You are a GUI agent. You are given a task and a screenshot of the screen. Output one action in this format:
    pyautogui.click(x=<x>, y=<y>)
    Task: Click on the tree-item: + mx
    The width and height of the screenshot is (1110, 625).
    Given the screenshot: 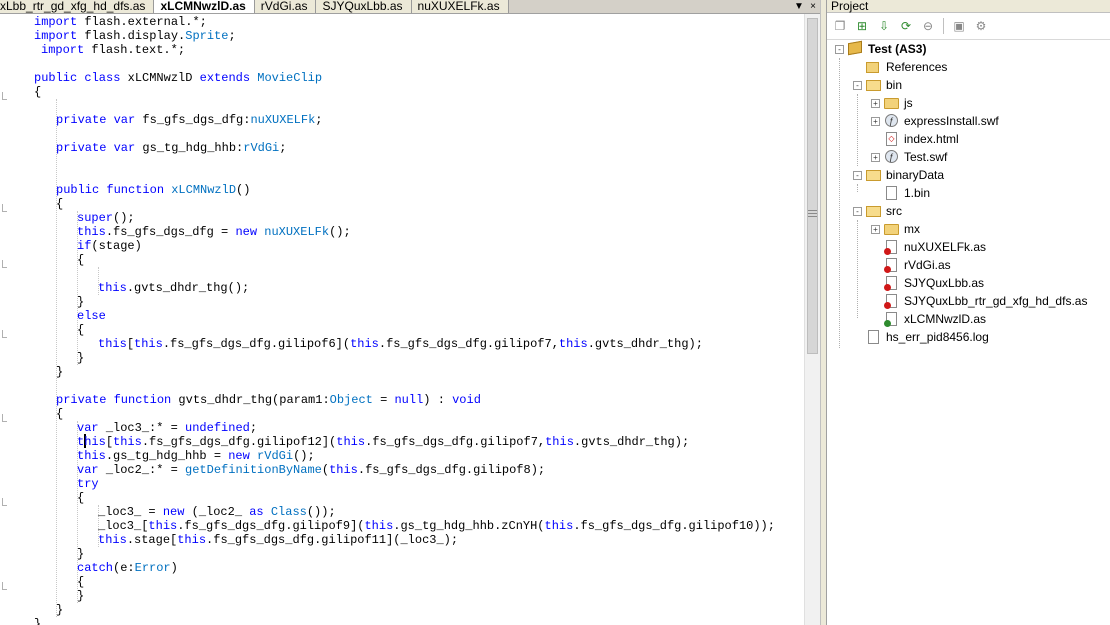 What is the action you would take?
    pyautogui.click(x=895, y=229)
    